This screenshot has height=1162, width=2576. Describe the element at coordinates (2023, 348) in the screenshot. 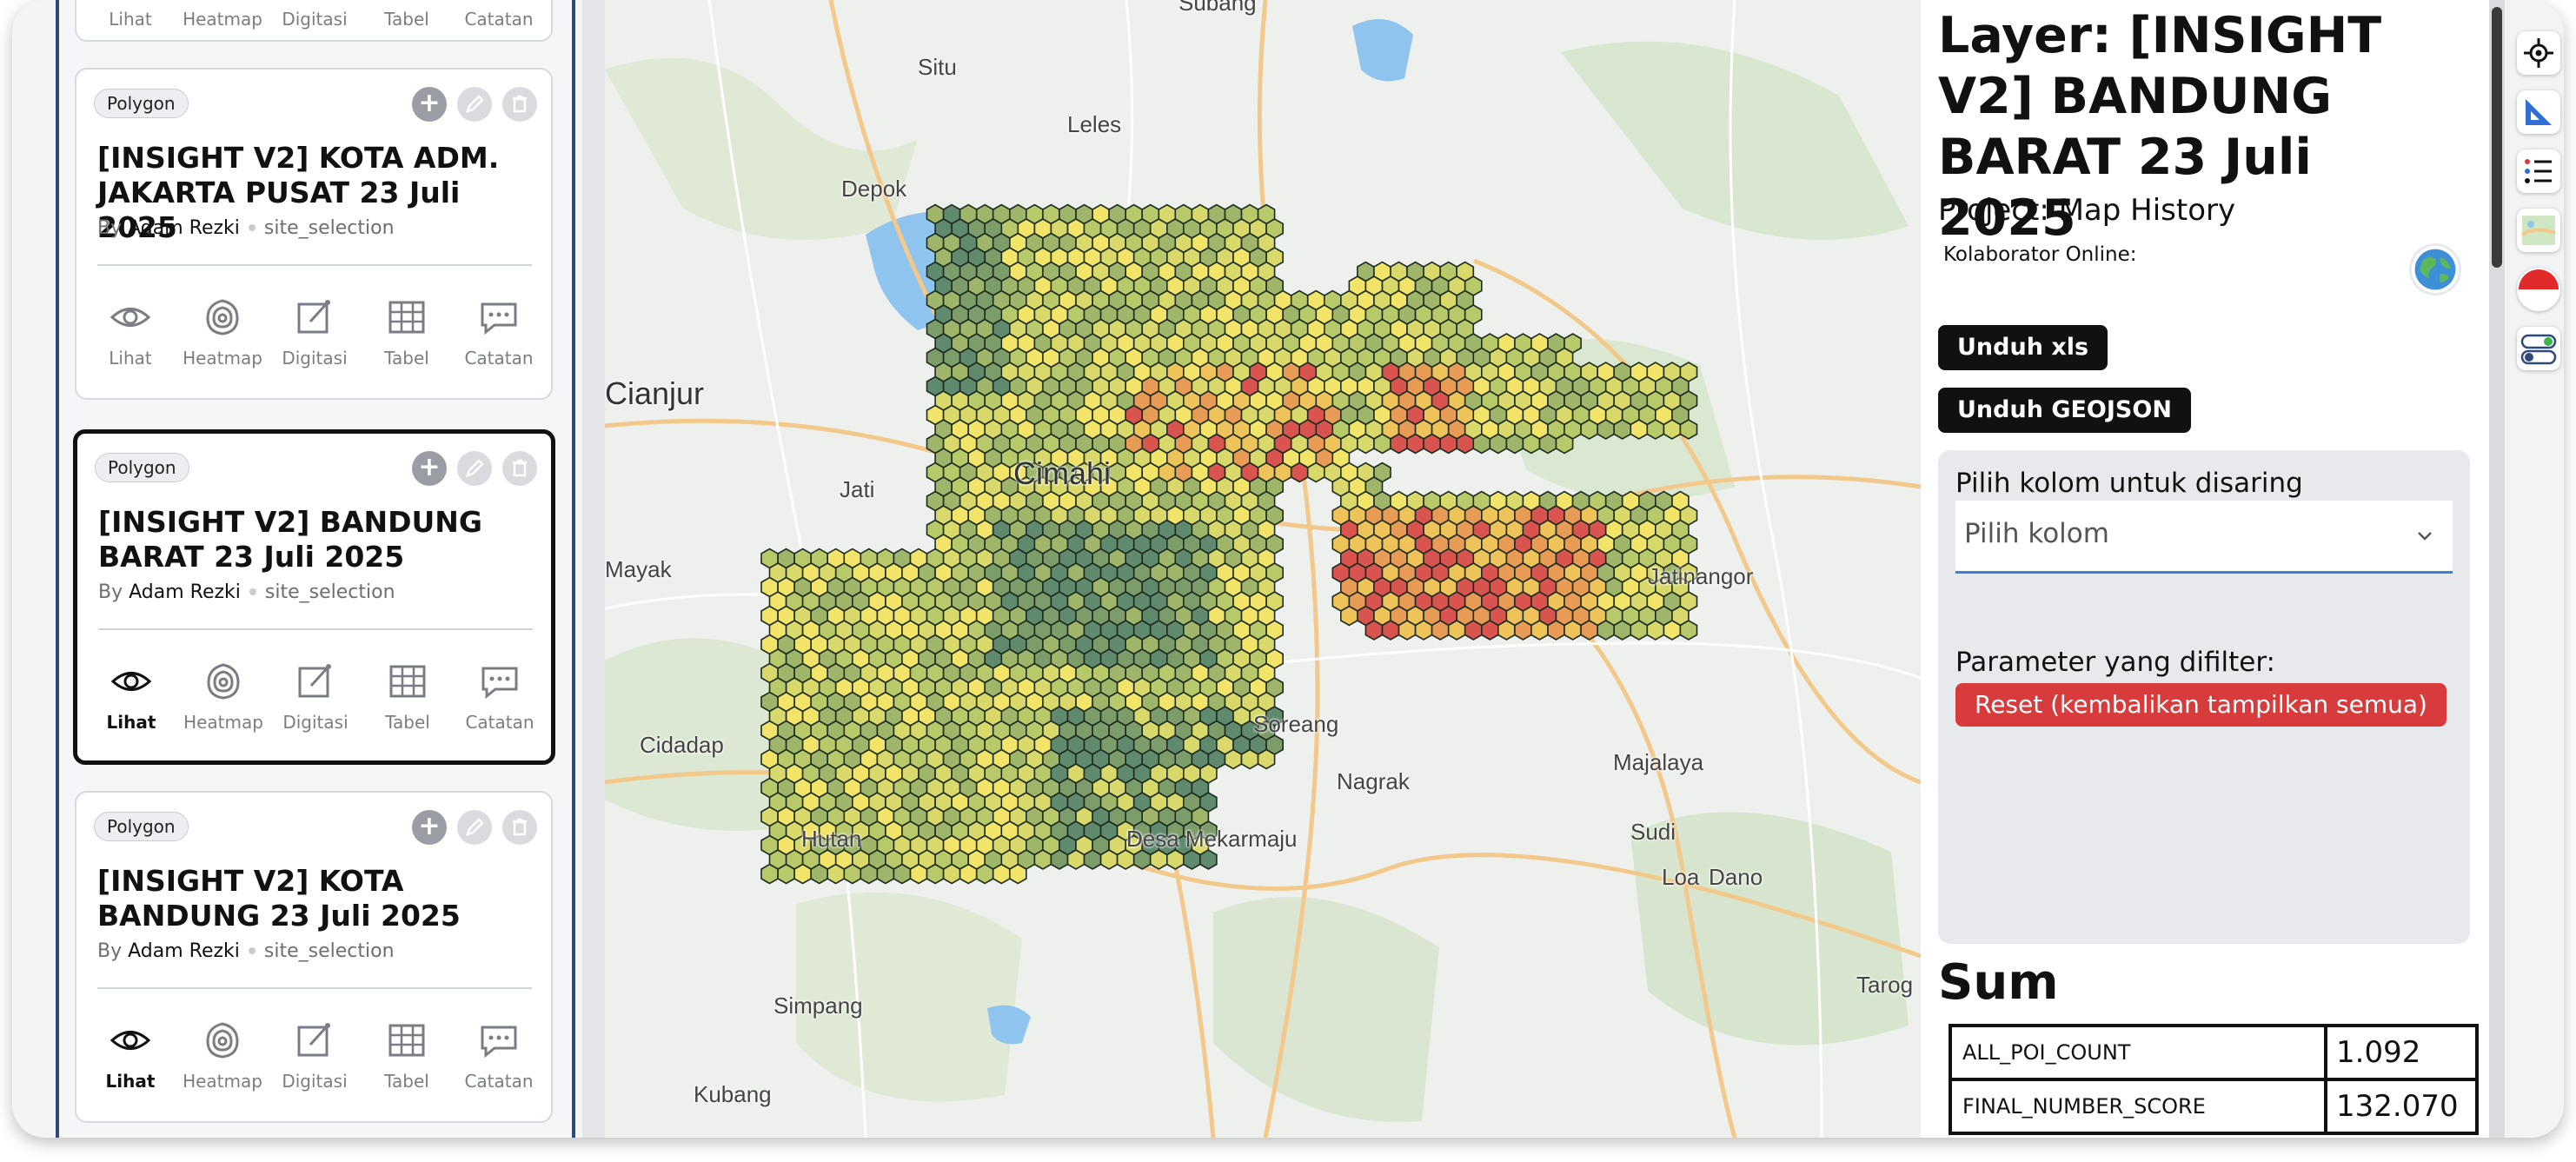

I see `download-xls-button: Unduh xls` at that location.